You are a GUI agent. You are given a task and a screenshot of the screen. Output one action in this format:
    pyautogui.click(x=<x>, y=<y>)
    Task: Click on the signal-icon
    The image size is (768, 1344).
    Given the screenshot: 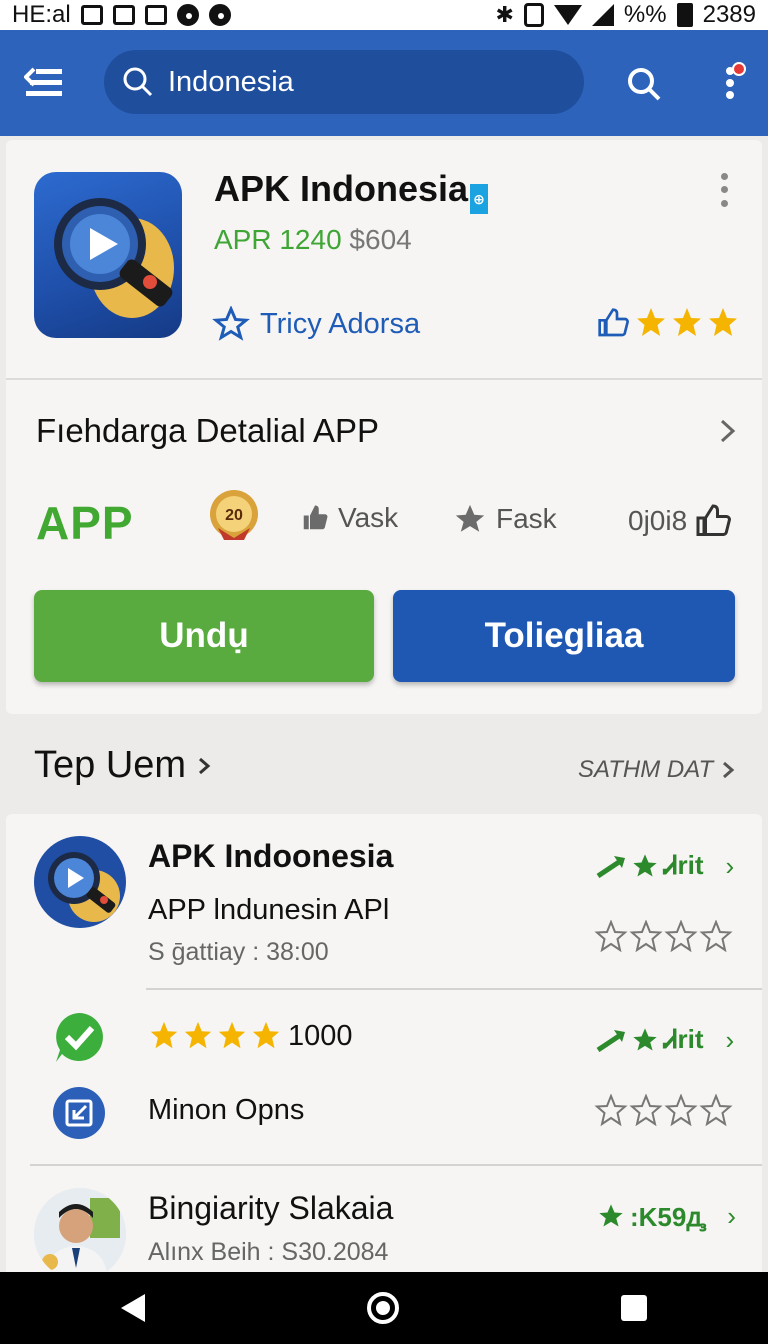 What is the action you would take?
    pyautogui.click(x=602, y=15)
    